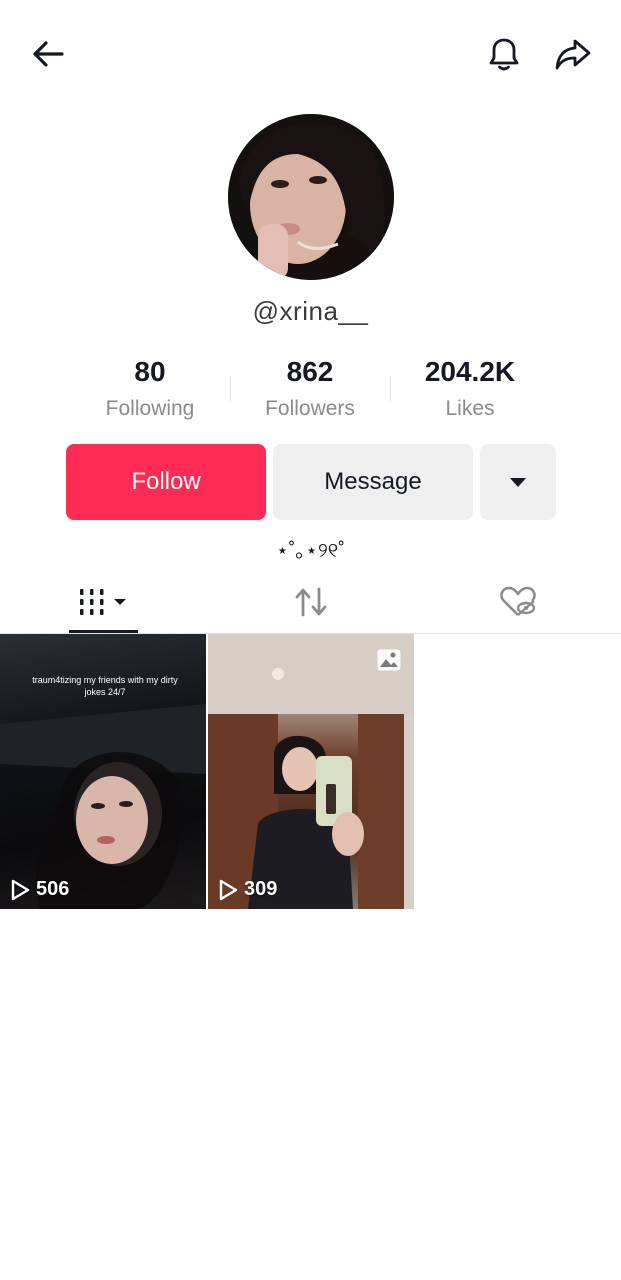  What do you see at coordinates (310, 55) in the screenshot?
I see `top-bar` at bounding box center [310, 55].